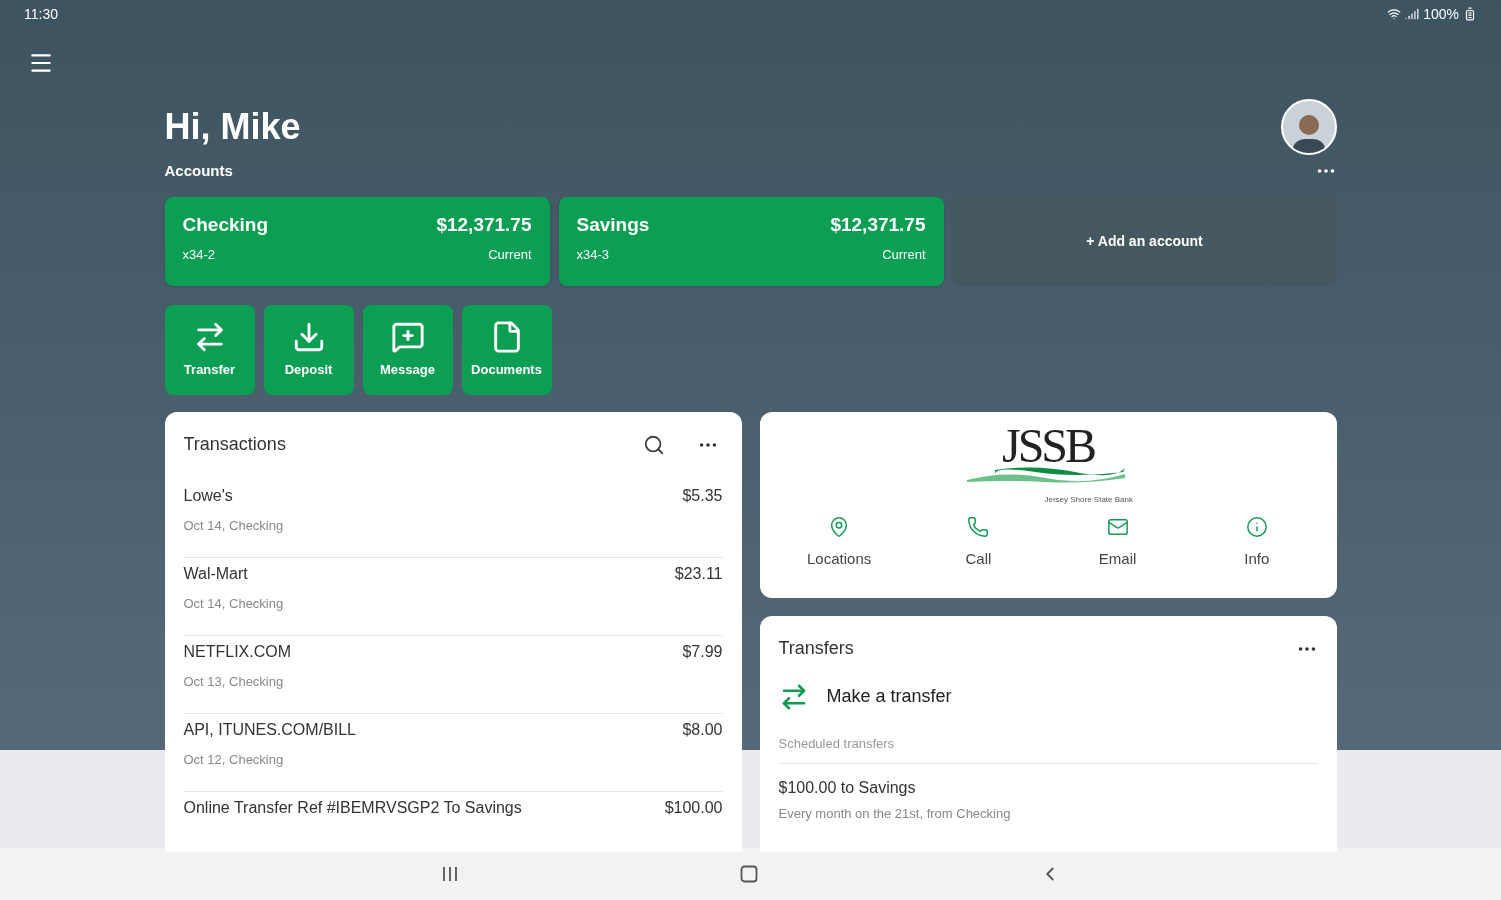 This screenshot has width=1501, height=900. I want to click on section-label: Scheduled transfers, so click(1048, 748).